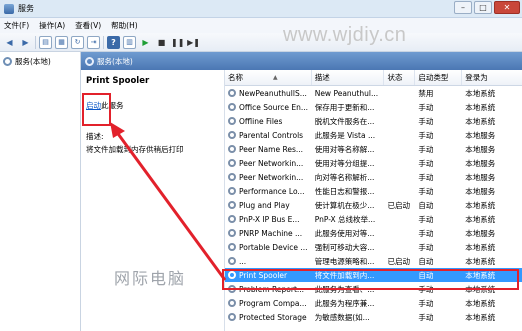 The width and height of the screenshot is (522, 331). What do you see at coordinates (40, 191) in the screenshot?
I see `console-tree: 服务(本地)` at bounding box center [40, 191].